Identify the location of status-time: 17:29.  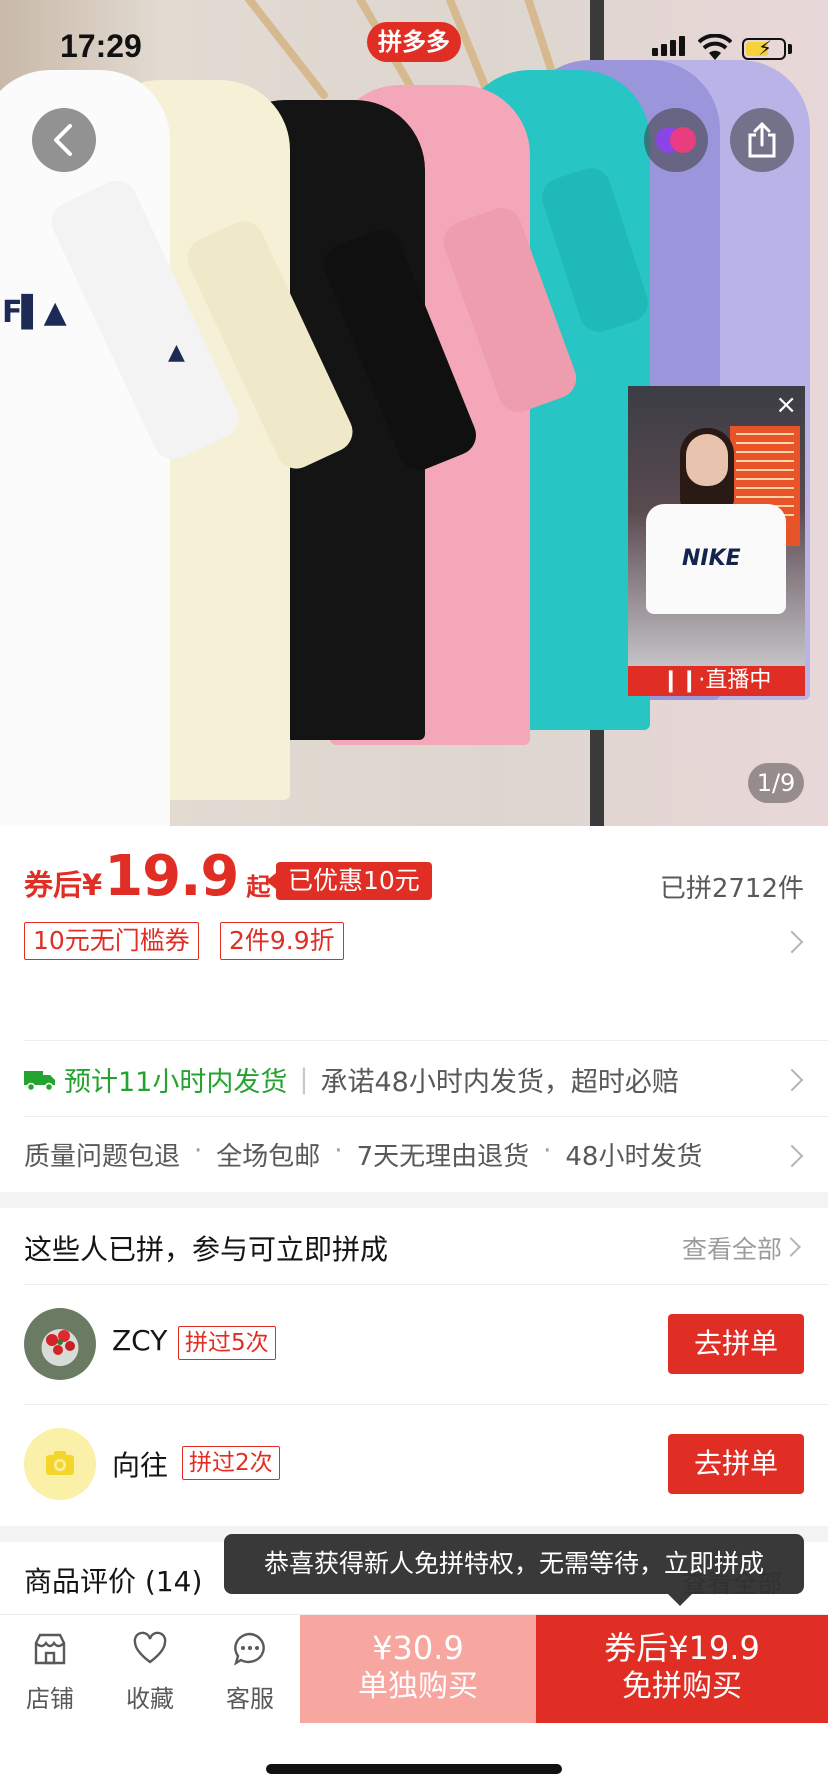
(101, 46).